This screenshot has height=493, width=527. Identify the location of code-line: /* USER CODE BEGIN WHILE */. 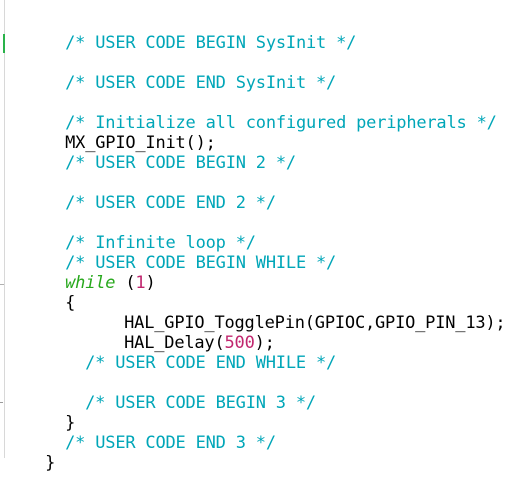
(180, 253).